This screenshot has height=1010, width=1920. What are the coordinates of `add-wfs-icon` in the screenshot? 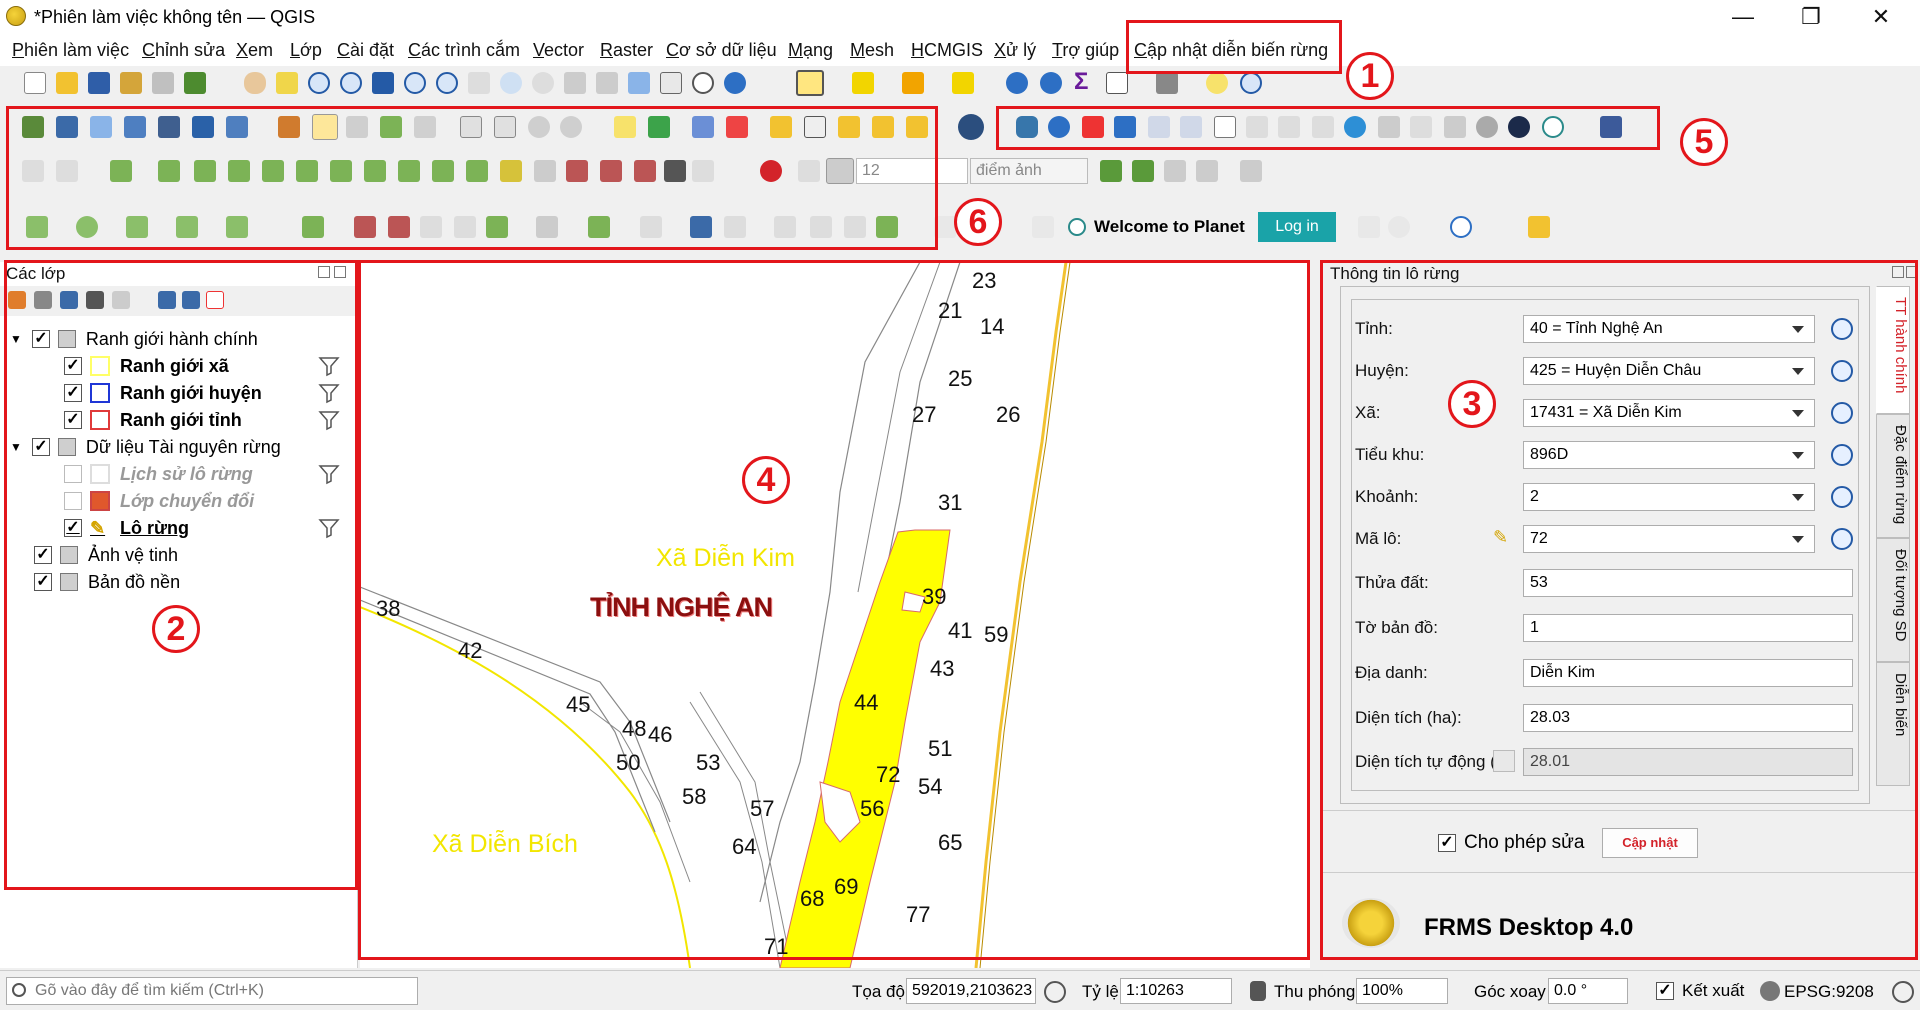 It's located at (237, 127).